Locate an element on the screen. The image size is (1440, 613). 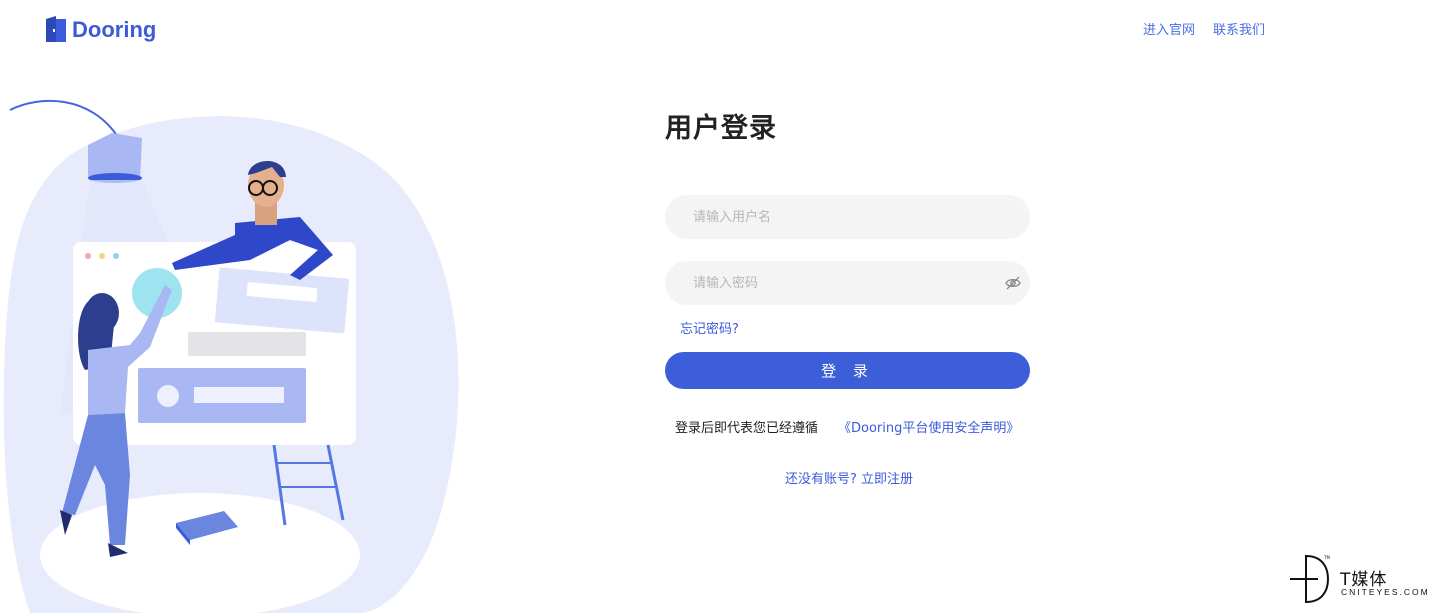
username-input is located at coordinates (847, 217).